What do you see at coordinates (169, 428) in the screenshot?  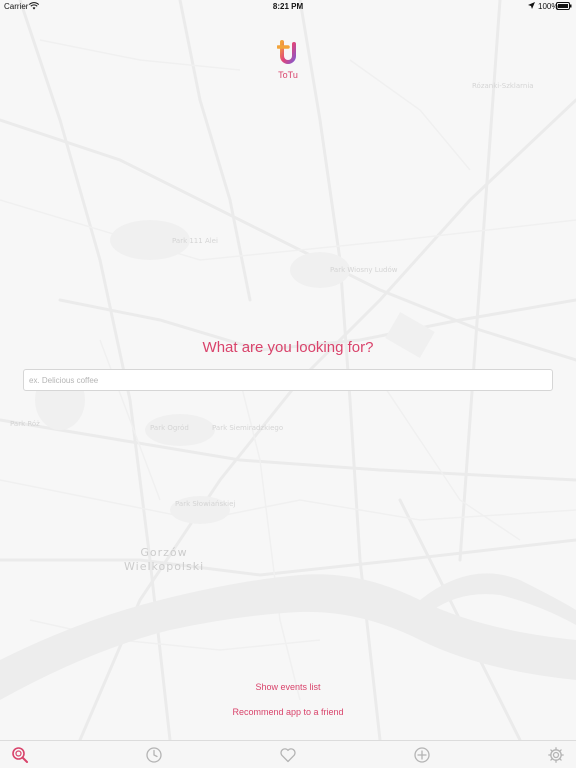 I see `map-park-label: Park Ogród` at bounding box center [169, 428].